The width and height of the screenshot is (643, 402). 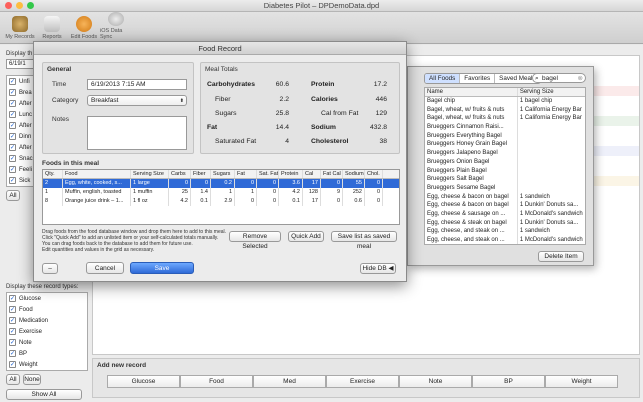 I want to click on table-cell: 0.2, so click(x=223, y=183).